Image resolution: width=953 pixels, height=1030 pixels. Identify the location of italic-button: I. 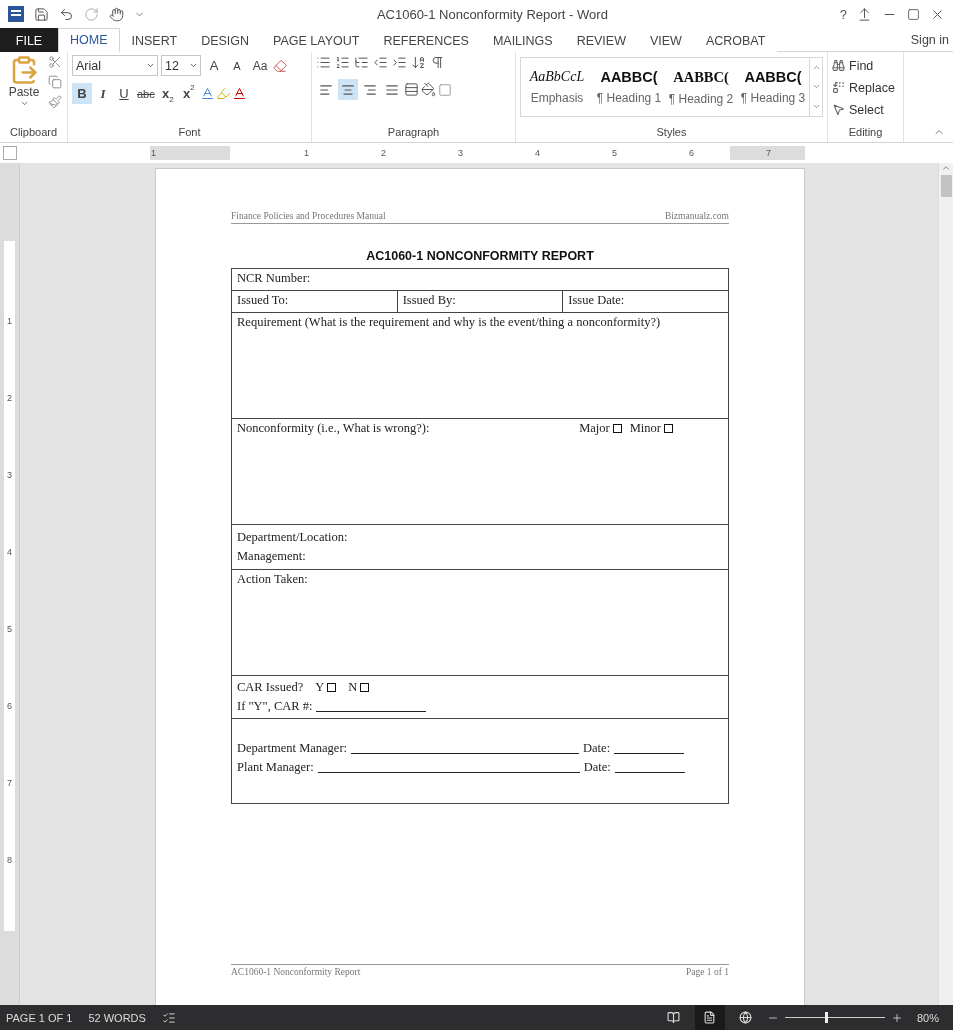
(103, 93).